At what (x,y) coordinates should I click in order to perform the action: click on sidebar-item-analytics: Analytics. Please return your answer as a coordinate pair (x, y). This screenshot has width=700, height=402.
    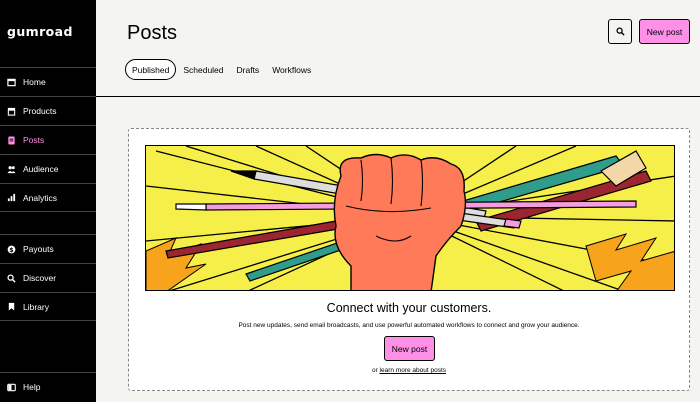
    Looking at the image, I should click on (48, 197).